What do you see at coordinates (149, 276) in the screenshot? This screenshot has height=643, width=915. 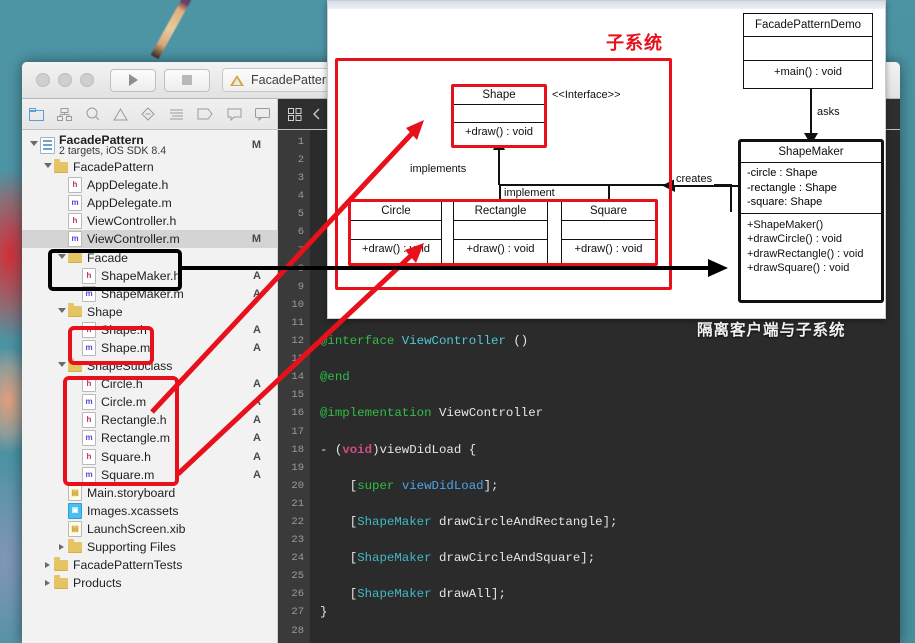 I see `navigator-row-shapemaker-h: h ShapeMaker.h A` at bounding box center [149, 276].